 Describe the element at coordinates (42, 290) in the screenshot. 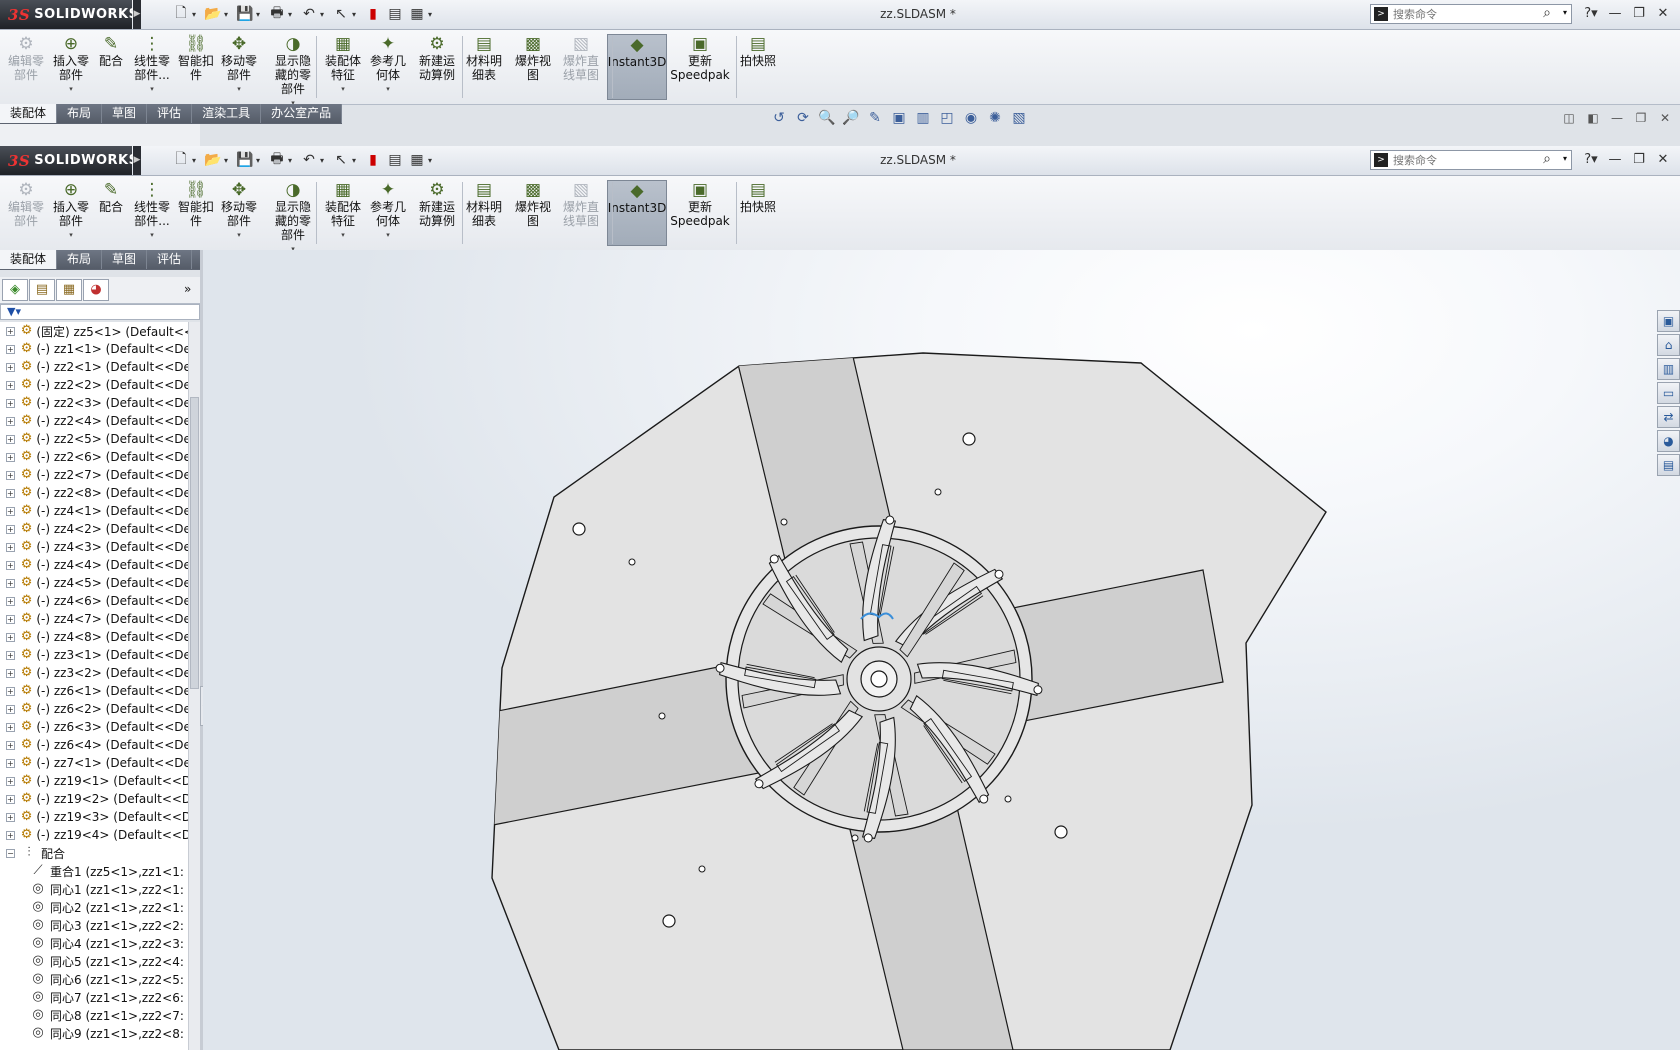

I see `property-manager-tab-icon: ▤` at that location.